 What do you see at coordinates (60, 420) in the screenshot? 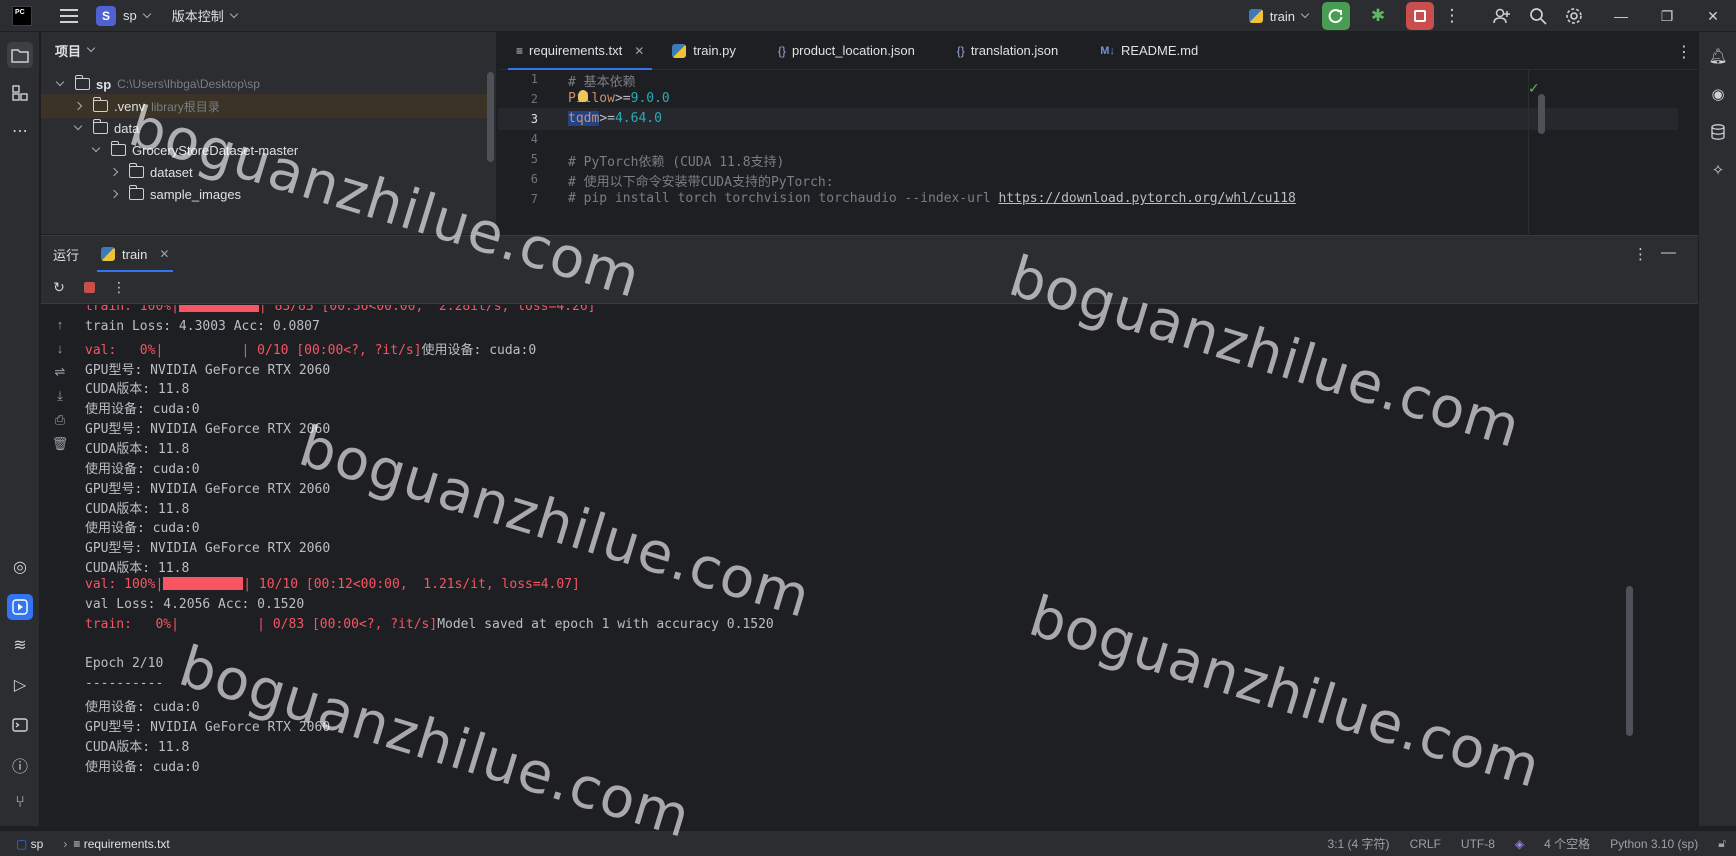
I see `print-icon: ⎙` at bounding box center [60, 420].